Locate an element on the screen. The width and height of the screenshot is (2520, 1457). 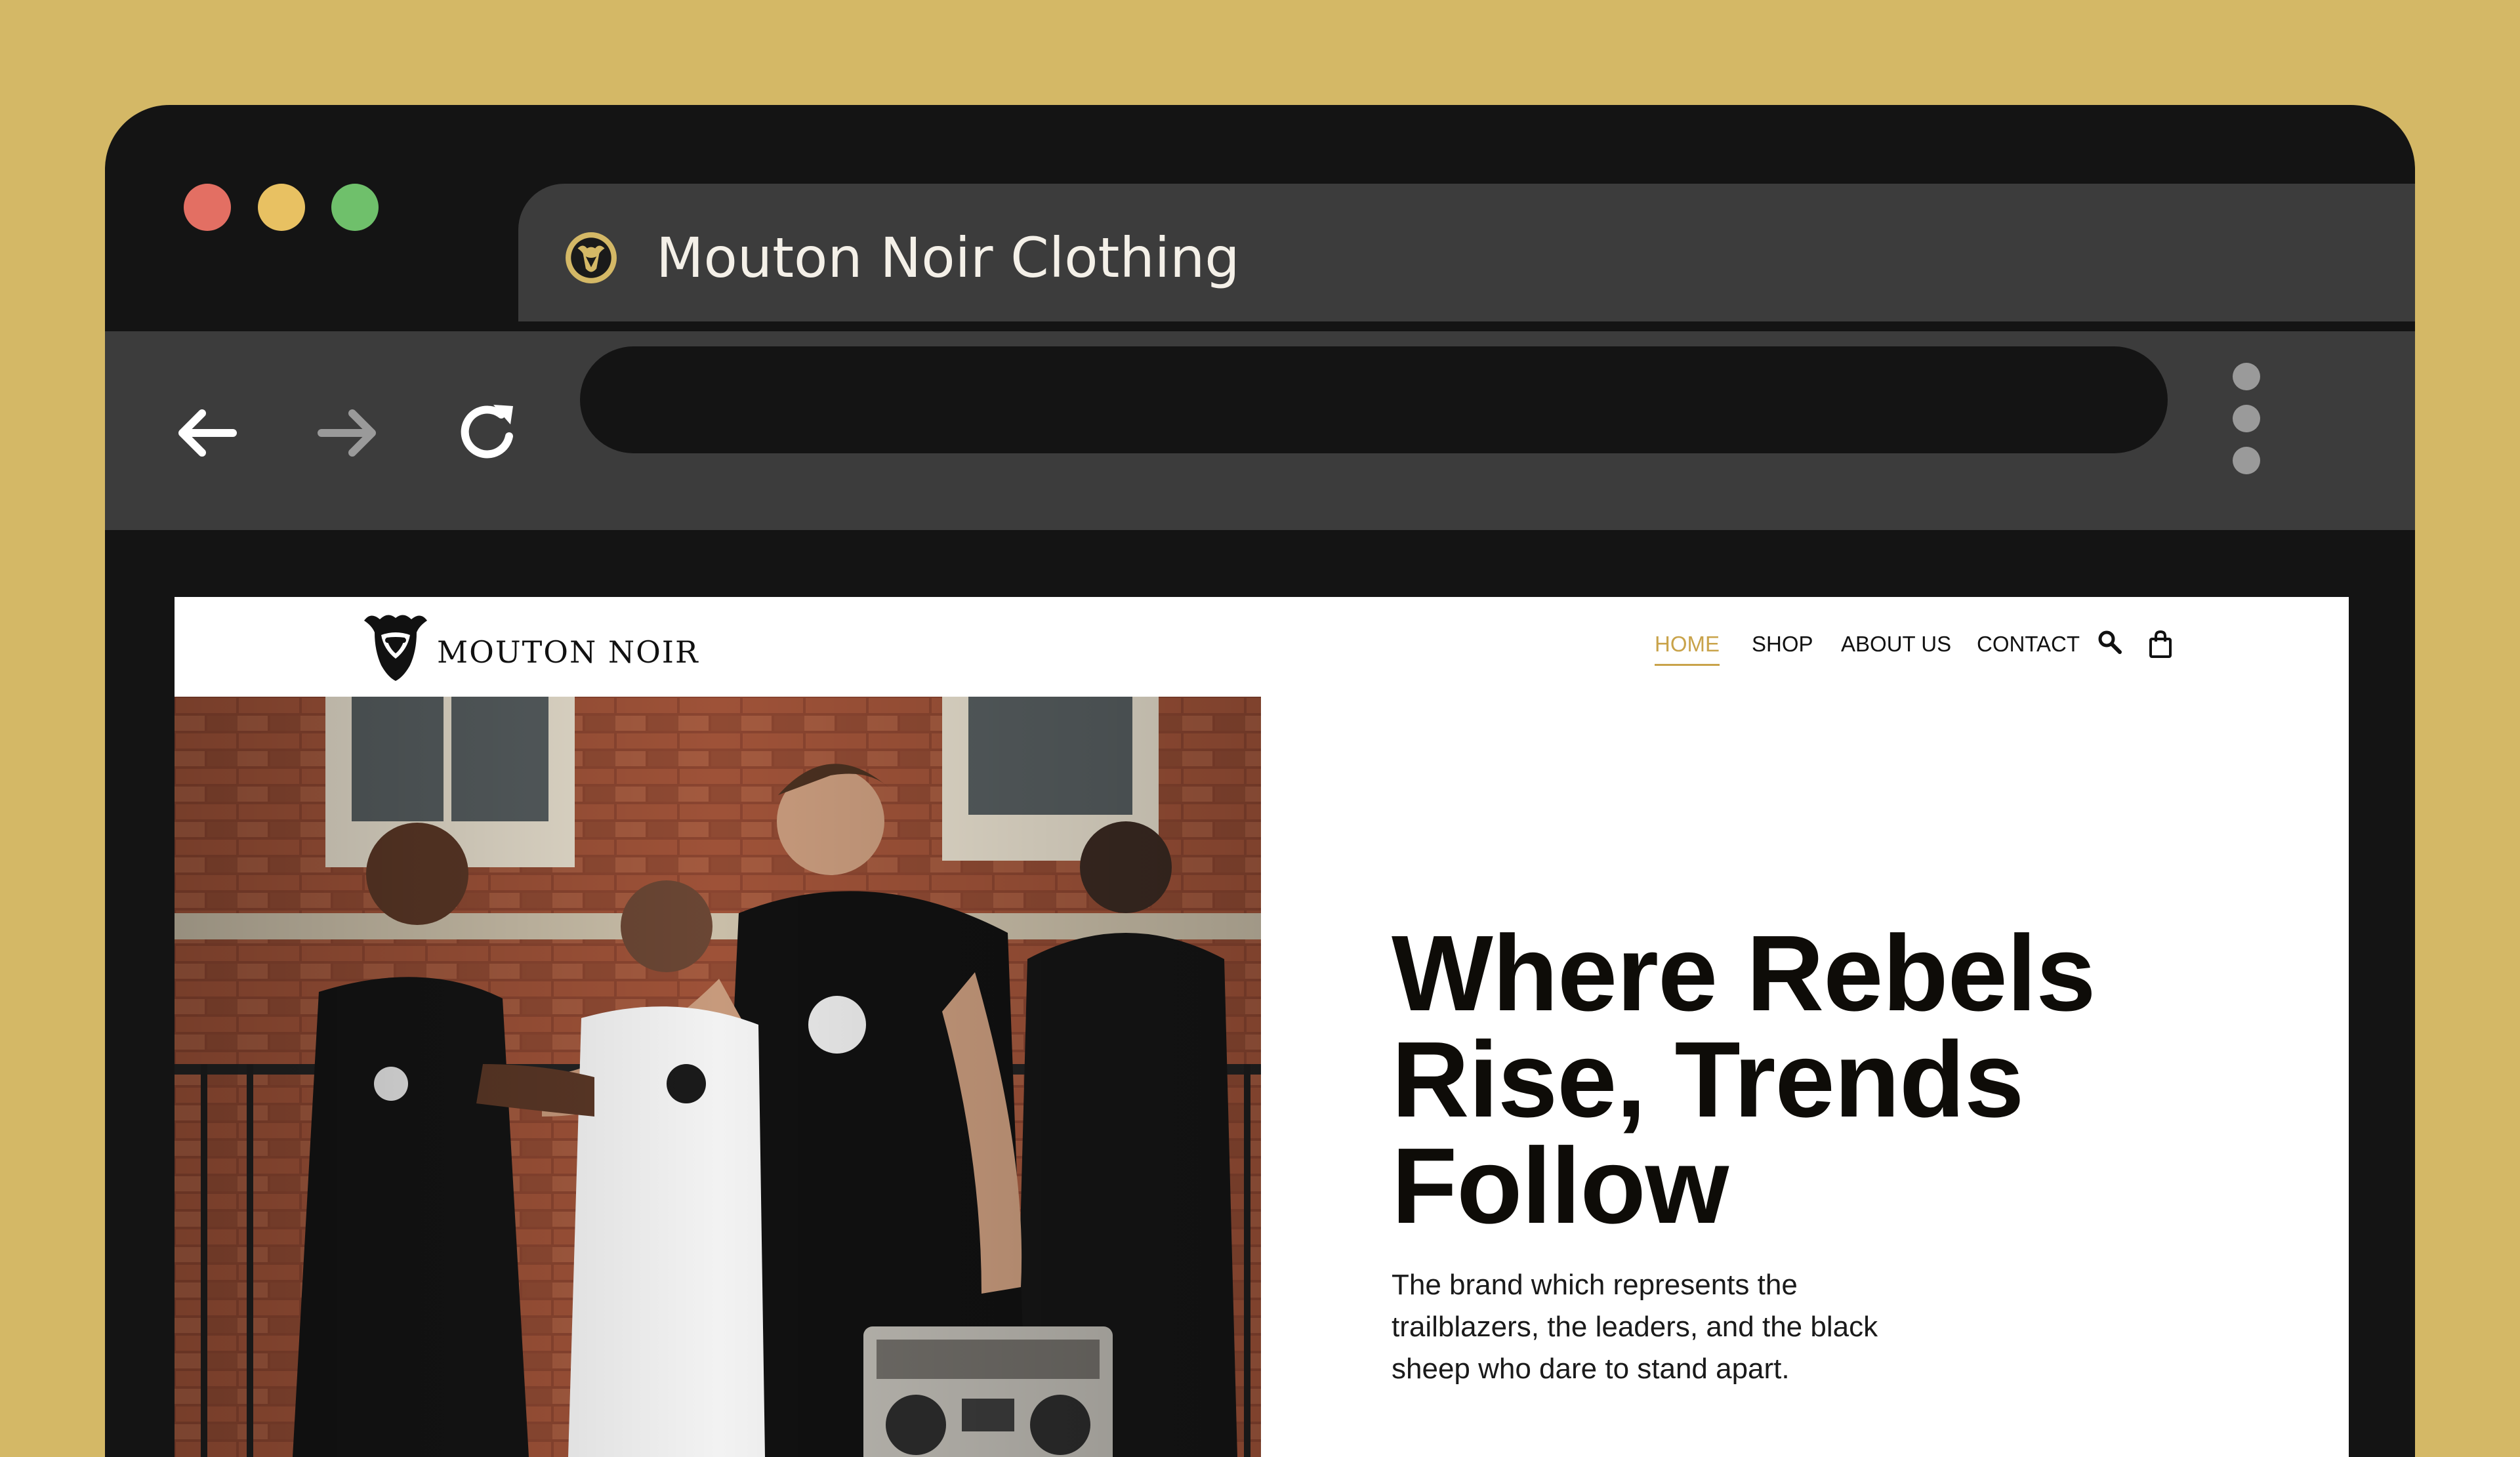
shopping-bag-icon is located at coordinates (2160, 644).